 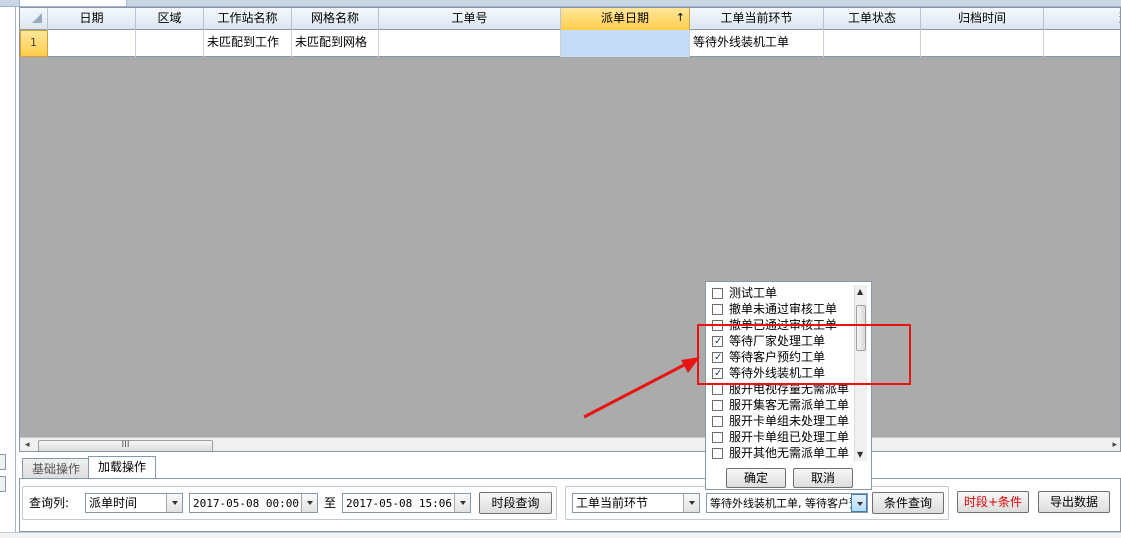 I want to click on top-strip, so click(x=560, y=3).